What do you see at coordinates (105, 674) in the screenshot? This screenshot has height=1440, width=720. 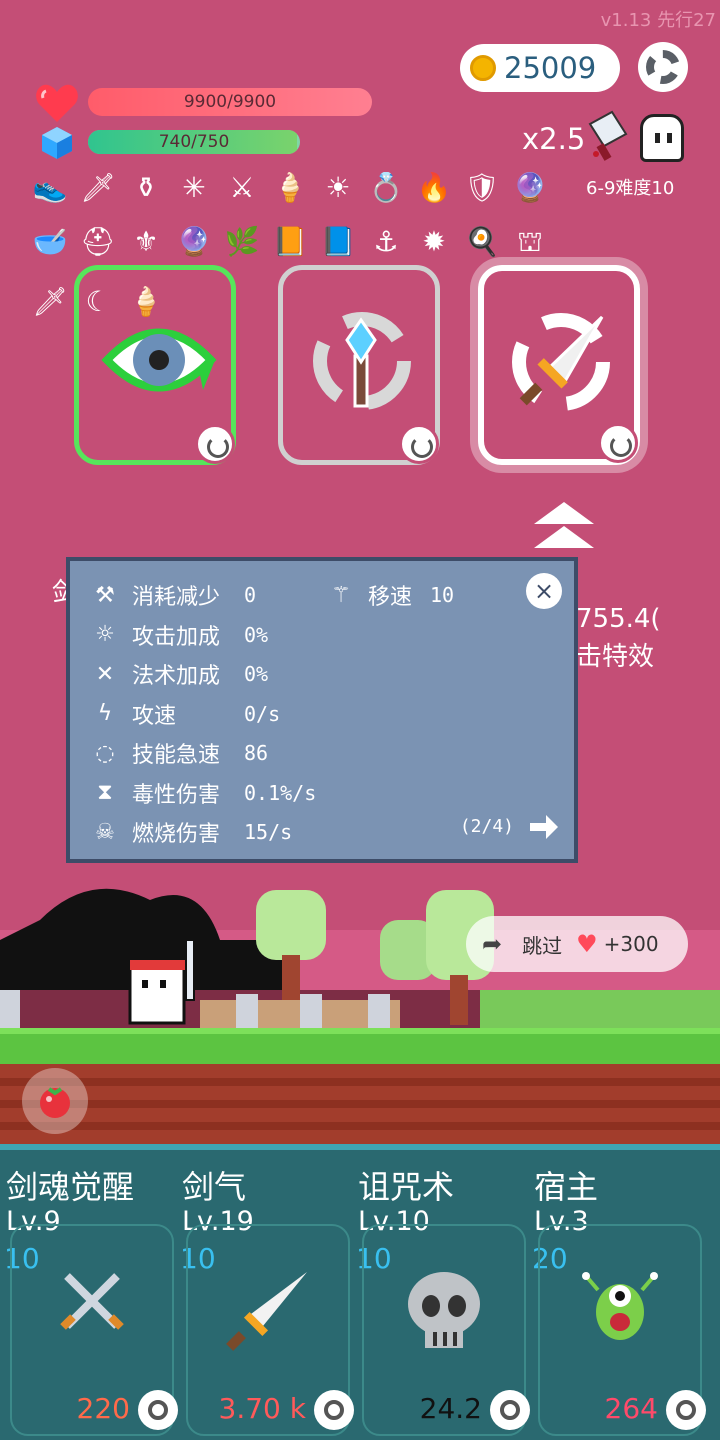 I see `sparkle-icon: ✕` at bounding box center [105, 674].